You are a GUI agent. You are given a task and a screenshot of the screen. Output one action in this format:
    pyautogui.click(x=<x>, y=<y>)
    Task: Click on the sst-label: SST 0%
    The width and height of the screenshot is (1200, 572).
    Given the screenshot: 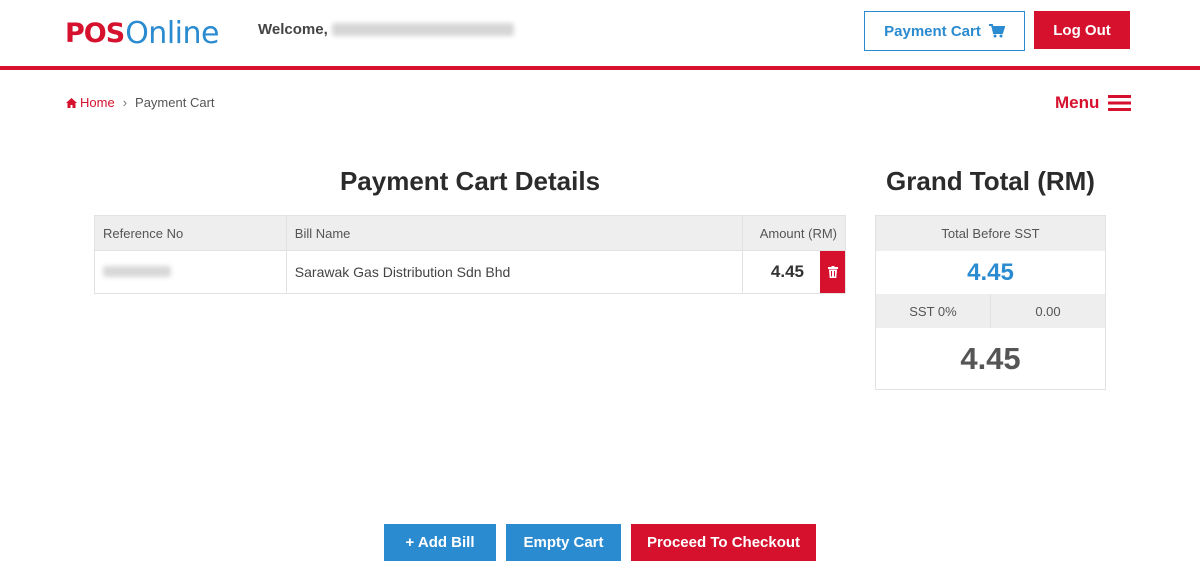 What is the action you would take?
    pyautogui.click(x=933, y=311)
    